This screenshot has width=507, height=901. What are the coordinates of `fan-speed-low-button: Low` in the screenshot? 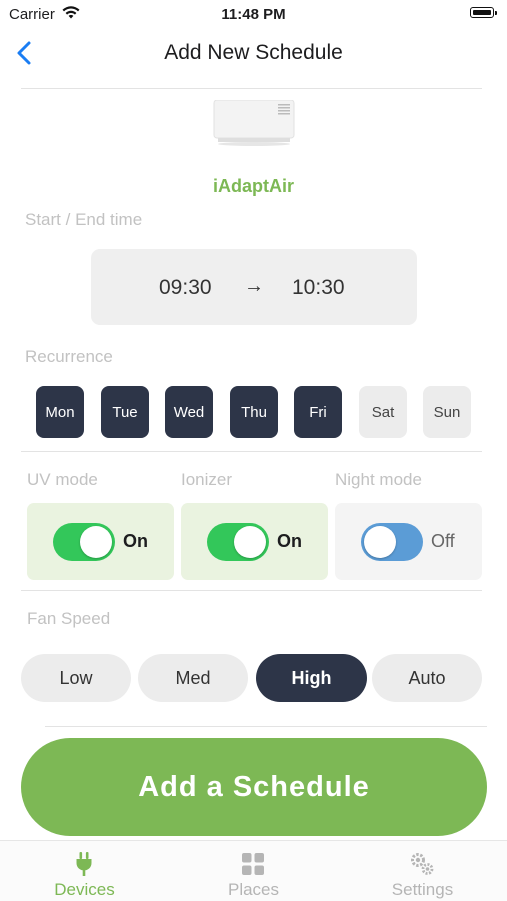 It's located at (76, 678).